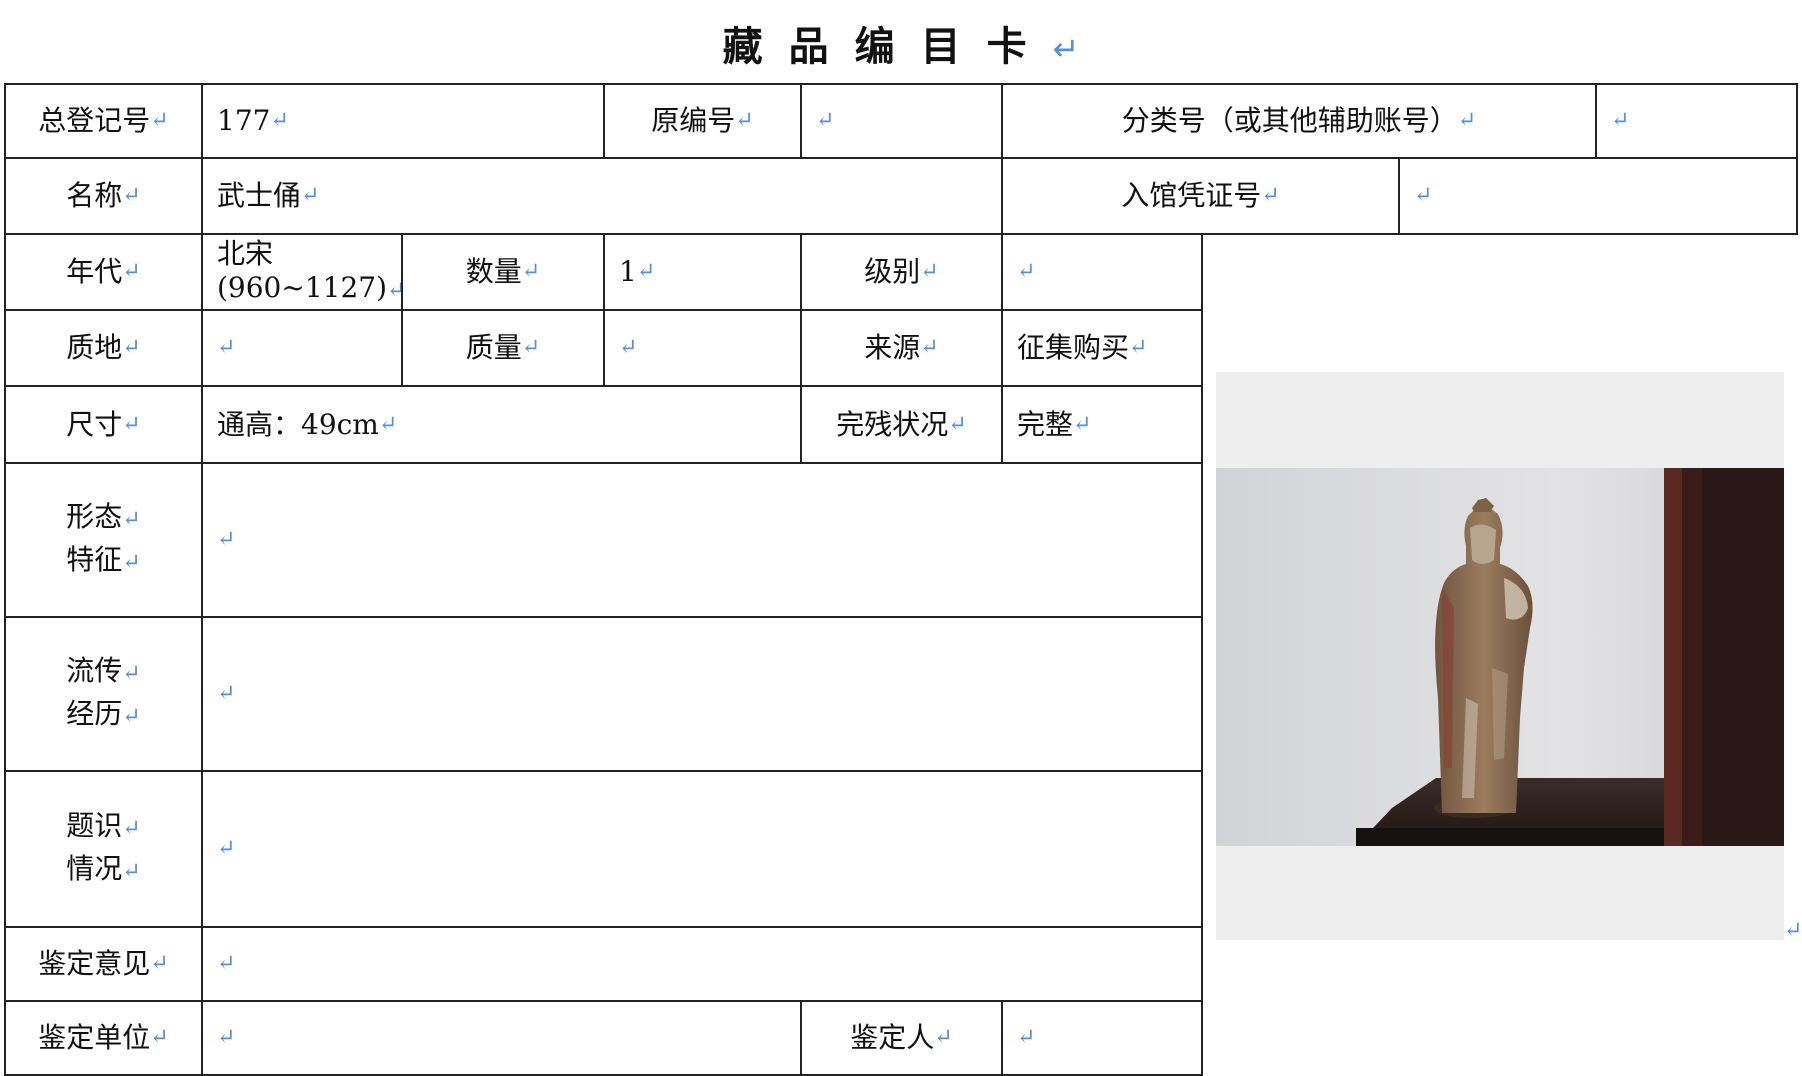  Describe the element at coordinates (103, 694) in the screenshot. I see `provenance-label: 流传↵ 经历↵` at that location.